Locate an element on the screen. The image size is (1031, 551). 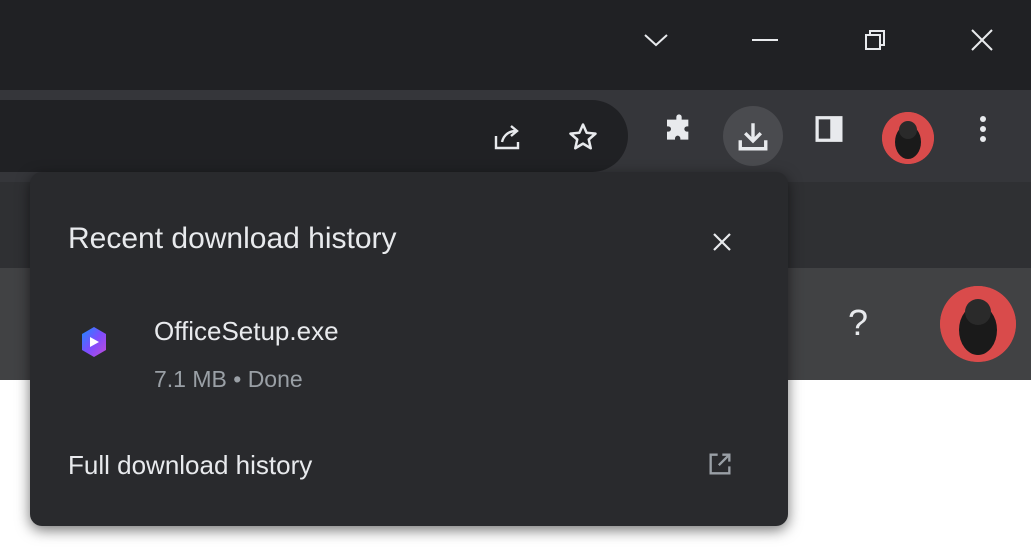
restore-icon is located at coordinates (875, 40).